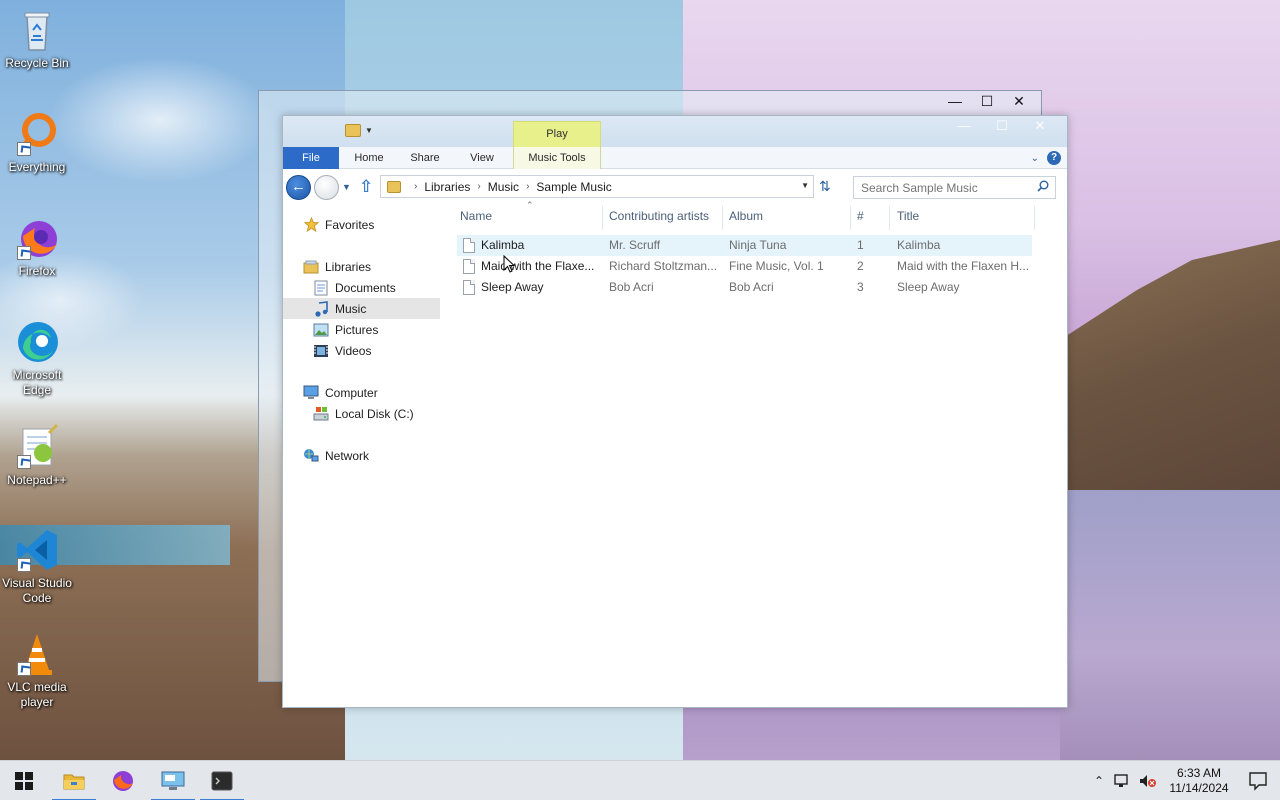 Image resolution: width=1280 pixels, height=800 pixels. Describe the element at coordinates (919, 245) in the screenshot. I see `file-title: Kalimba` at that location.